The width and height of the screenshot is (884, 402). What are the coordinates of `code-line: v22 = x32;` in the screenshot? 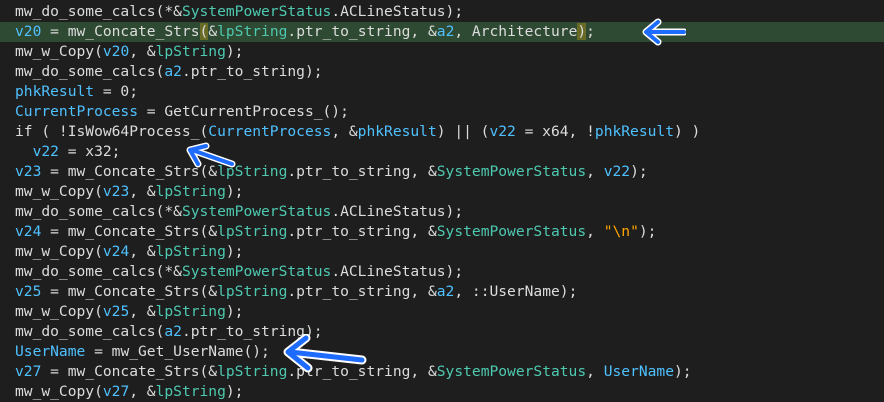 It's located at (442, 152).